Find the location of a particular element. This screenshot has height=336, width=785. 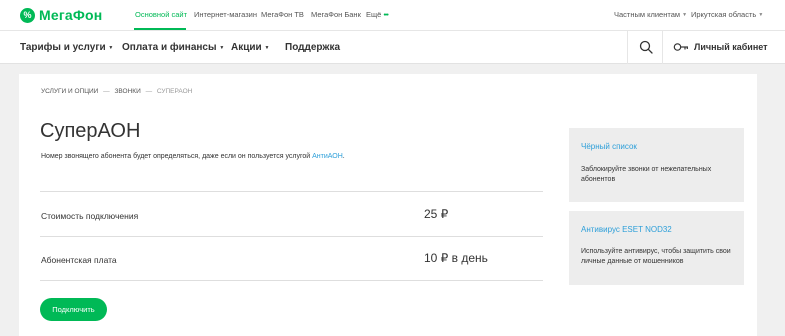

breadcrumb-item-services: Услуги и опции is located at coordinates (69, 91).